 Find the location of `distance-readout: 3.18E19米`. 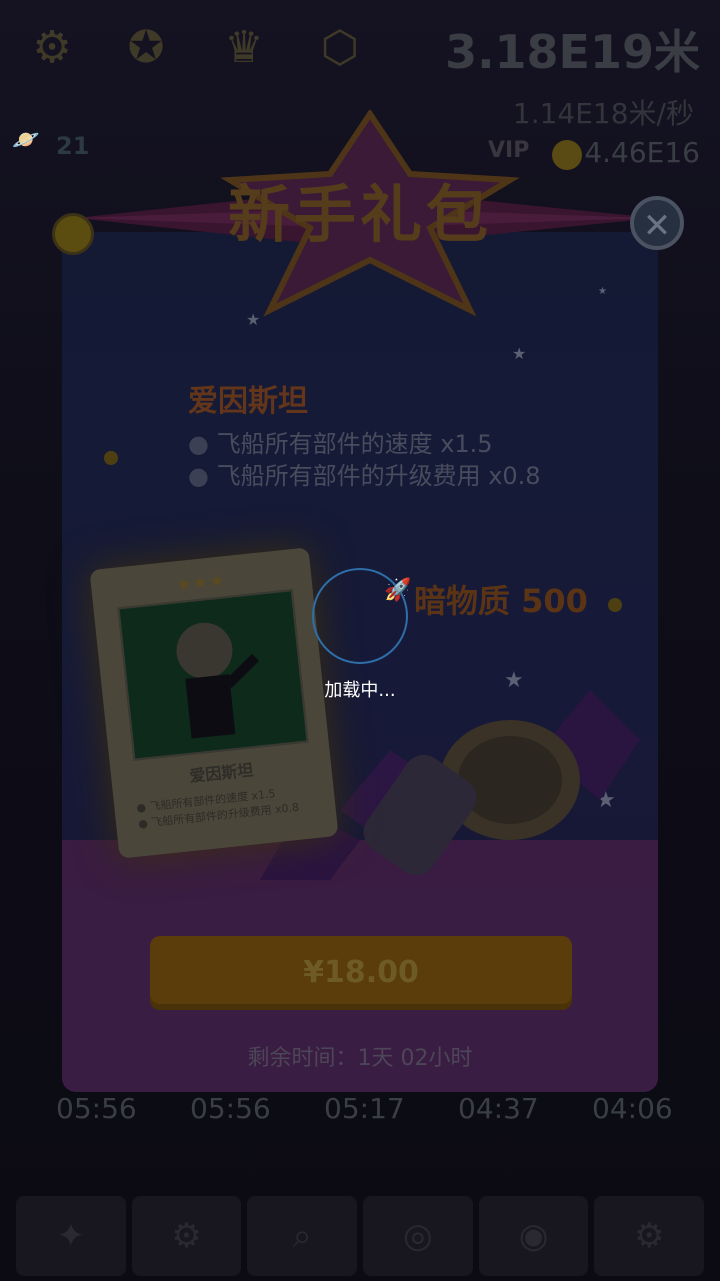

distance-readout: 3.18E19米 is located at coordinates (572, 52).